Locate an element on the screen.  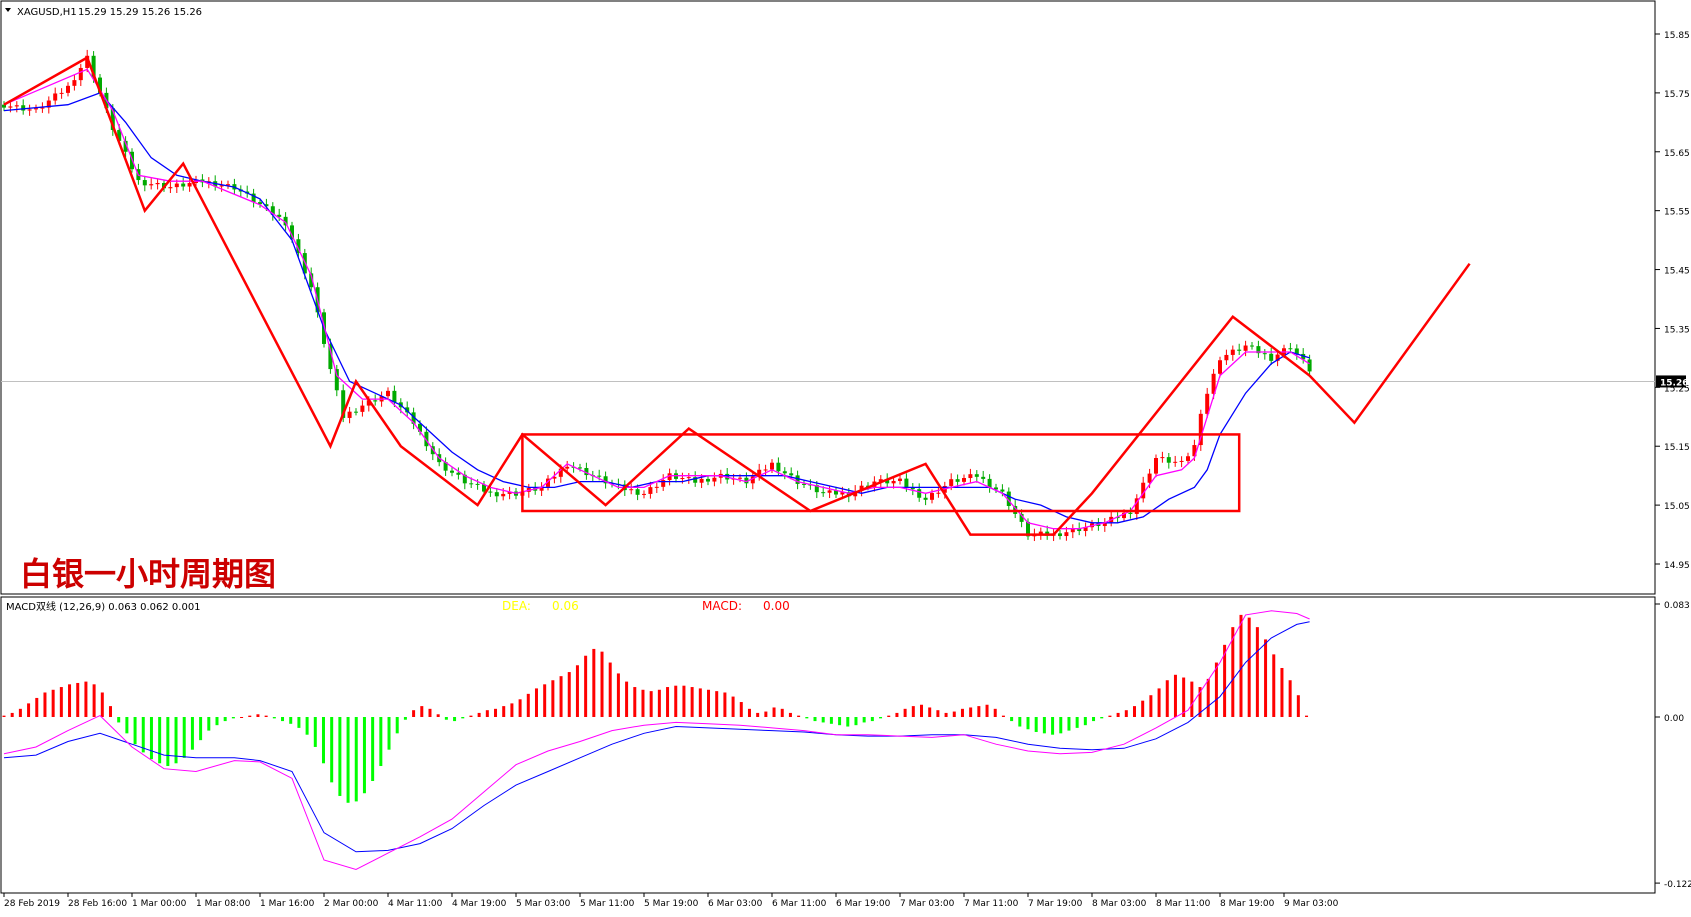
time-tick-label: 5 Mar 19:00 is located at coordinates (671, 904).